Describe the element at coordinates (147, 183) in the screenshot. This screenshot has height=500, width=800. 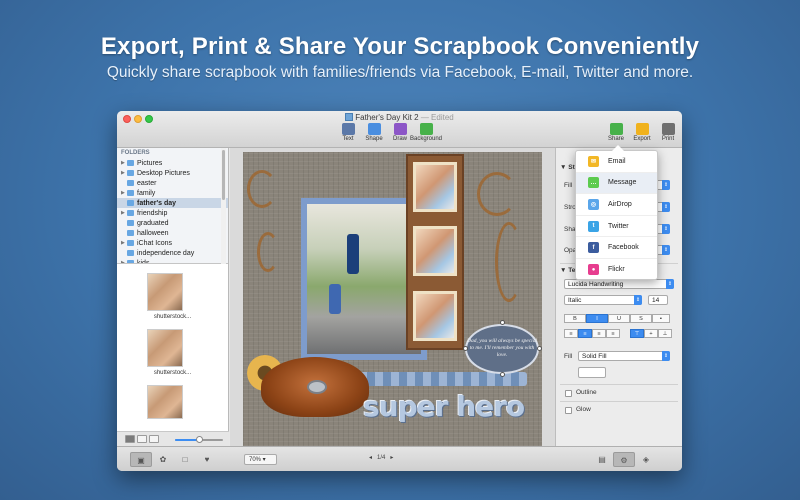
I see `folder-label: easter` at that location.